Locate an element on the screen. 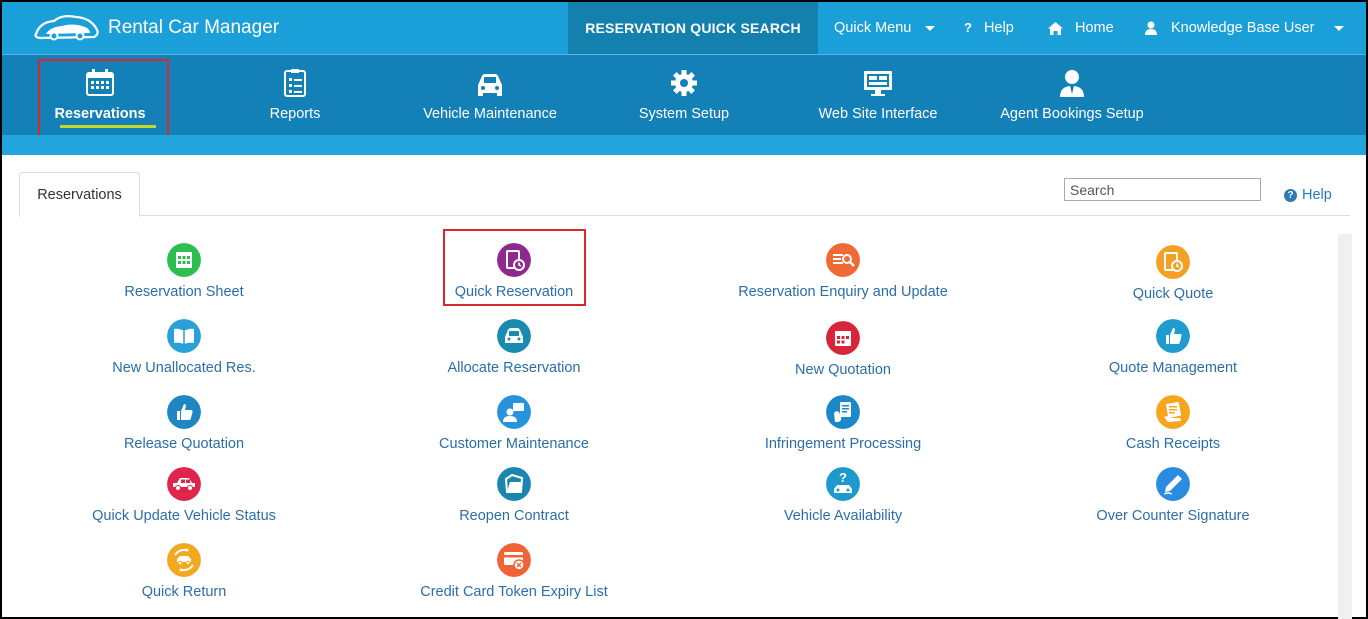  tile-label: Vehicle Availability is located at coordinates (843, 516).